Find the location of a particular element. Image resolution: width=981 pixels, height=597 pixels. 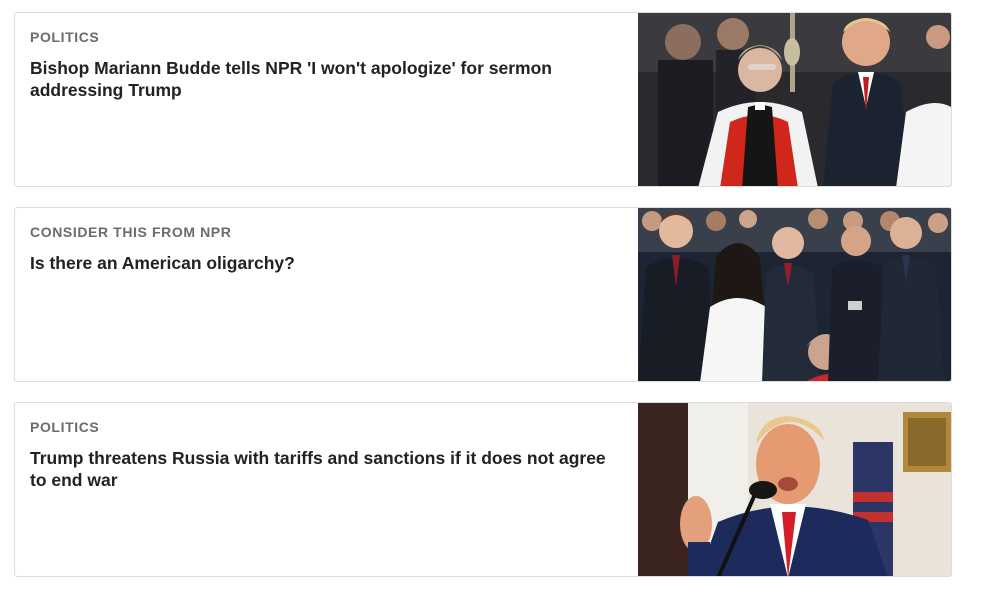

story-headline: Is there an American oligarchy? is located at coordinates (328, 263).